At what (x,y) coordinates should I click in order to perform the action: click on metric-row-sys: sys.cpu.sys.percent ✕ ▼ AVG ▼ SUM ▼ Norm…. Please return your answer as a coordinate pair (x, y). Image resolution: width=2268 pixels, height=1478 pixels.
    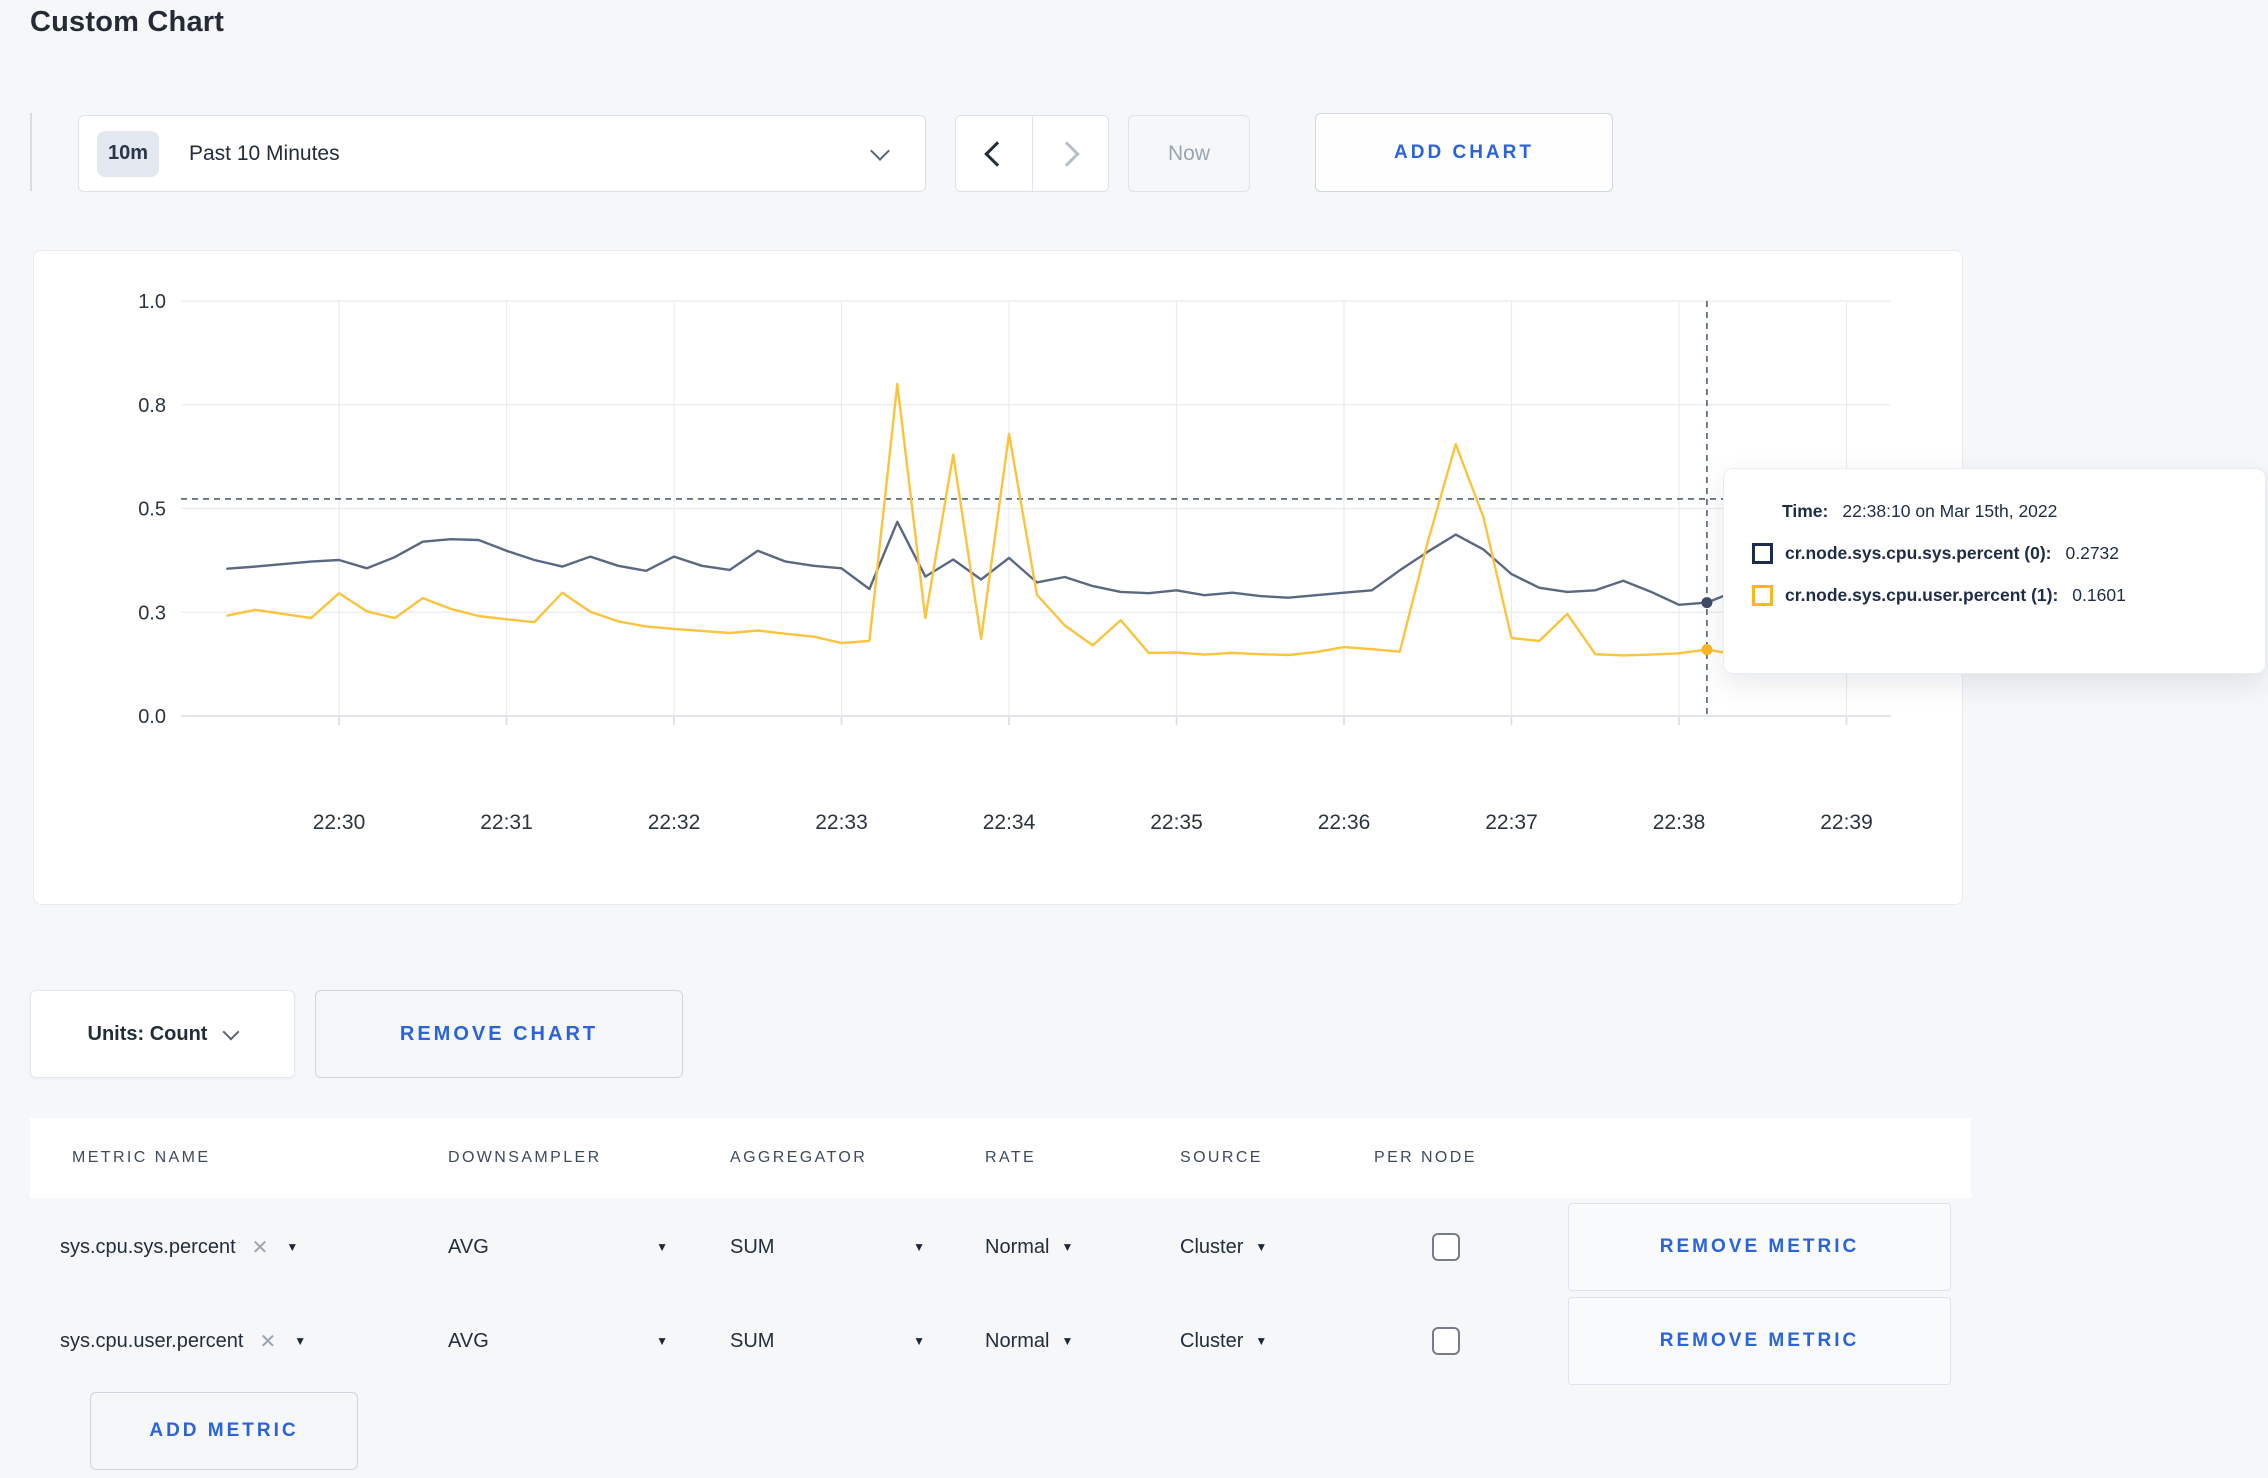
    Looking at the image, I should click on (1000, 1247).